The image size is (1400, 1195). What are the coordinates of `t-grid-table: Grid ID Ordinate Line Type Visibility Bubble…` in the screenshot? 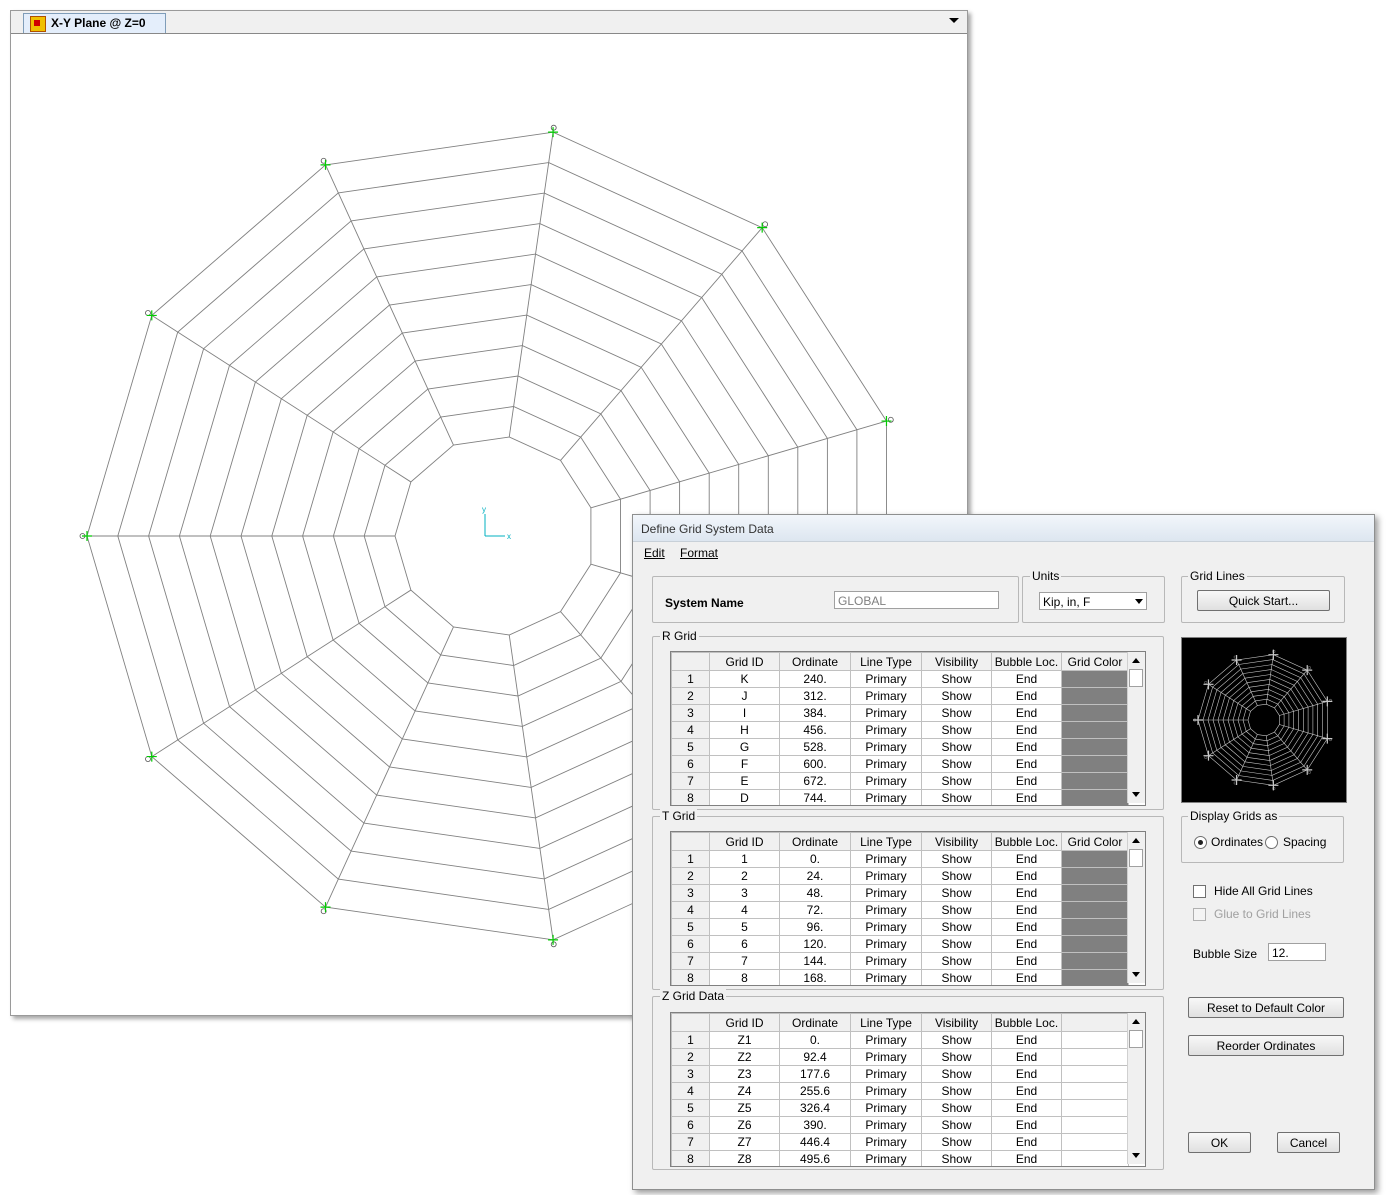 It's located at (908, 908).